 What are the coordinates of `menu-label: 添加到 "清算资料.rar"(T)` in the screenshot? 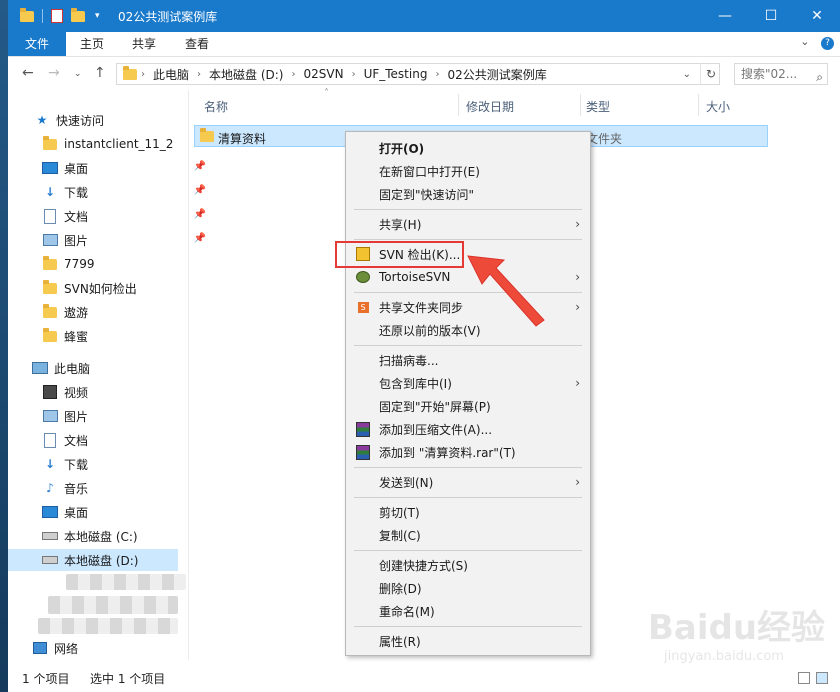 It's located at (447, 452).